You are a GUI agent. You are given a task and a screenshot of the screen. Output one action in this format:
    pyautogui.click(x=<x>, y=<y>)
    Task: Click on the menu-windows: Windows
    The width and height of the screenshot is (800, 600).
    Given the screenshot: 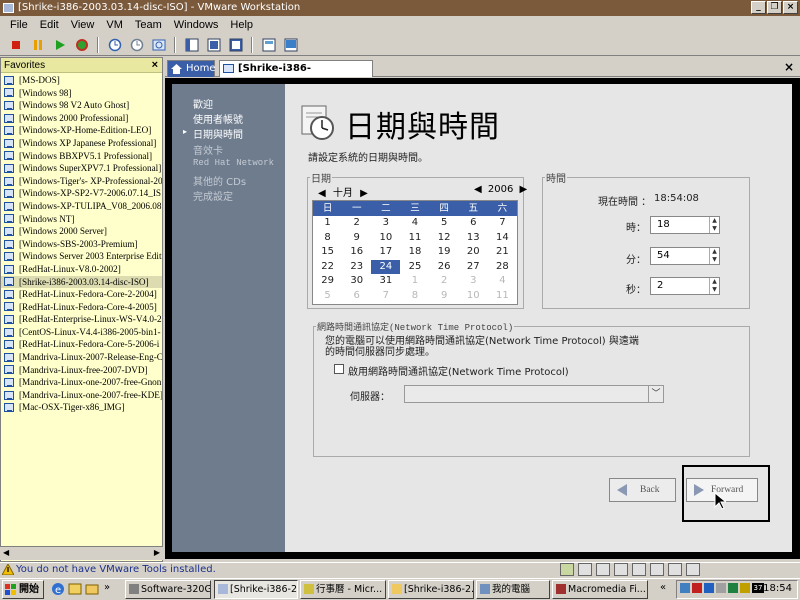 What is the action you would take?
    pyautogui.click(x=196, y=25)
    